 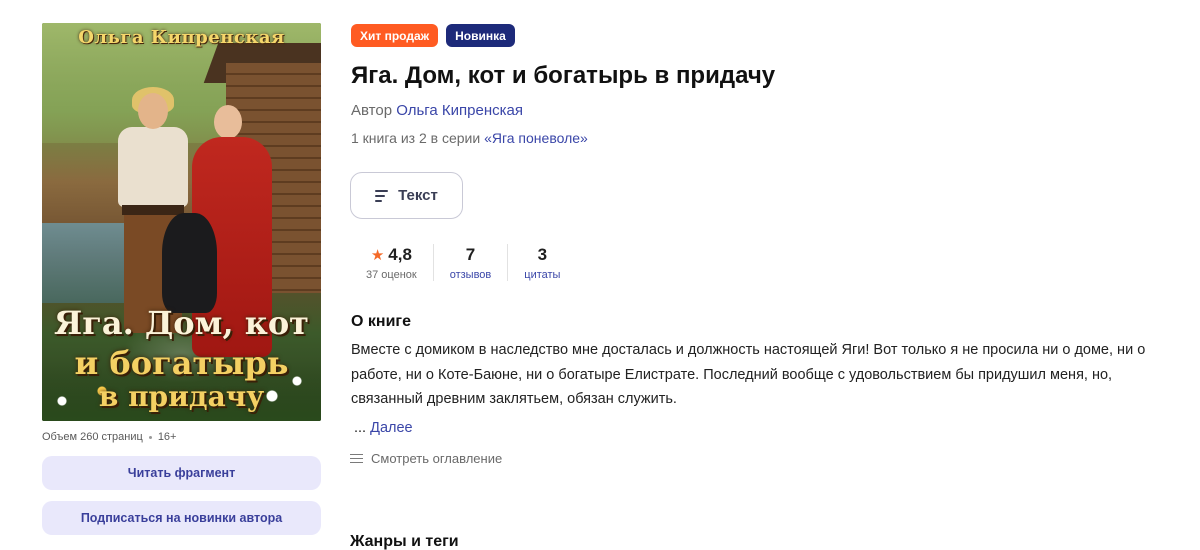 I want to click on toc-link: Смотреть оглавление, so click(x=426, y=458).